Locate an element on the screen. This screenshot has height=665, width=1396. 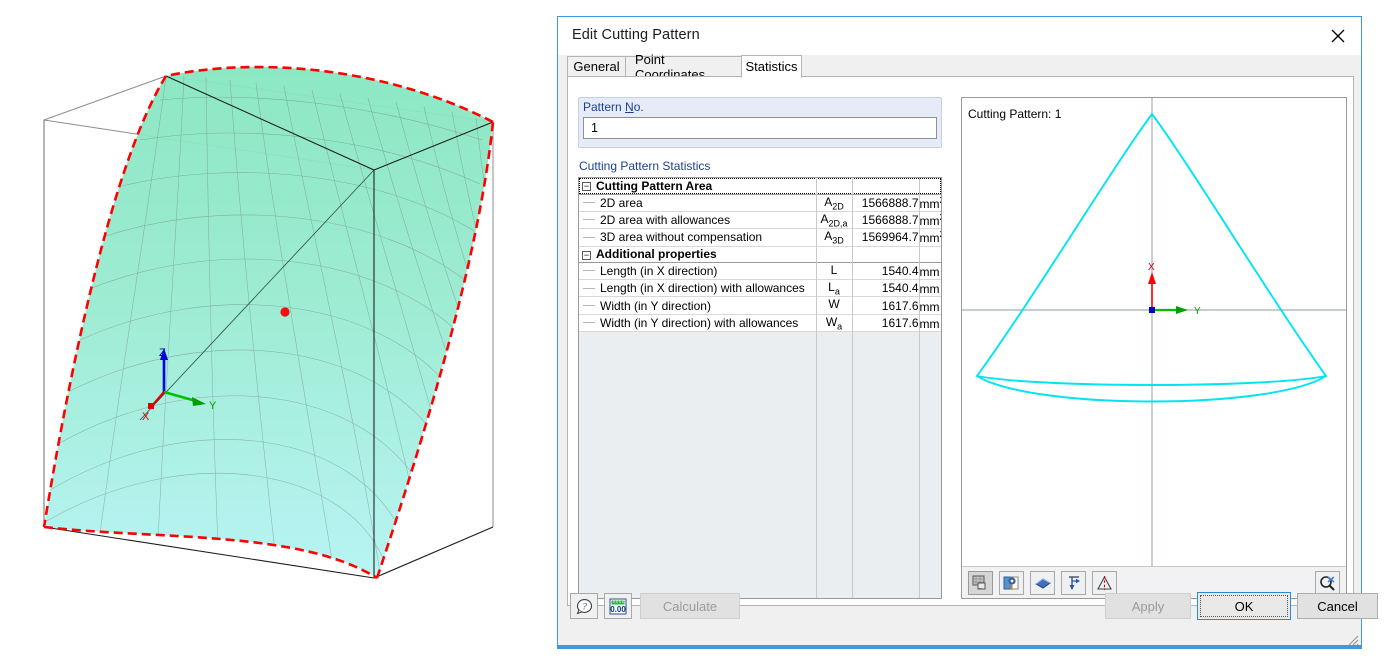
cancel-button: Cancel is located at coordinates (1337, 606).